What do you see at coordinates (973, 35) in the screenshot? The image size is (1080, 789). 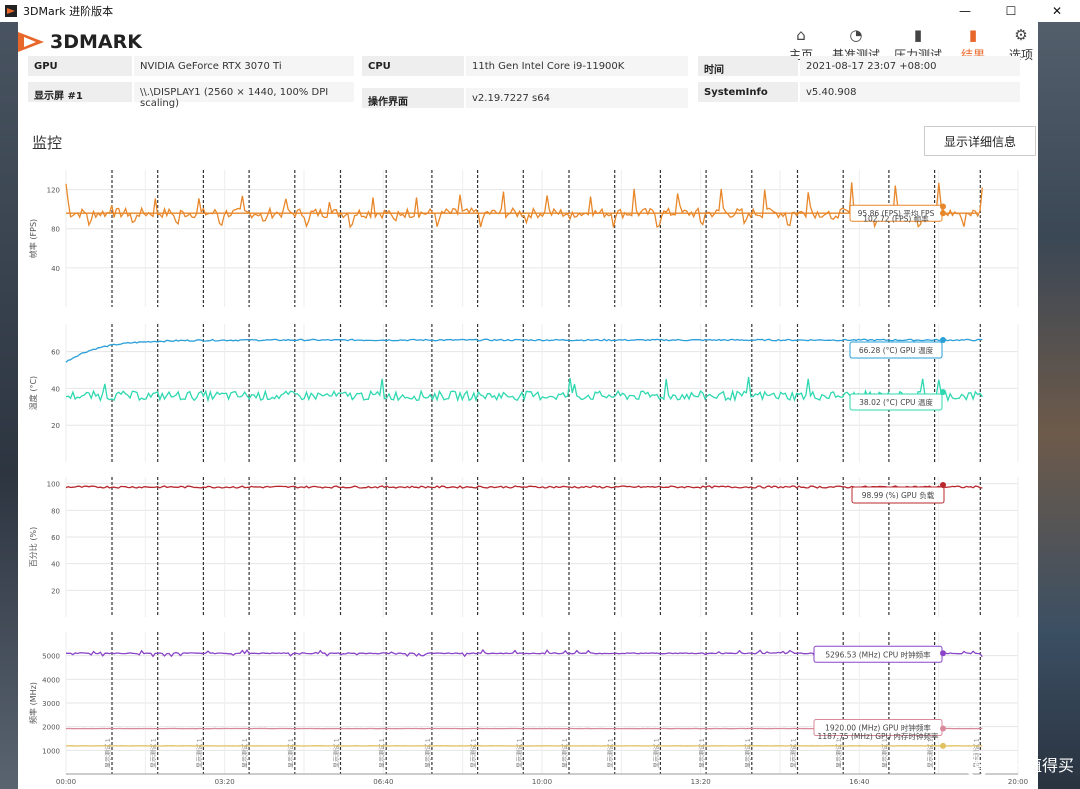 I see `results-icon: ▮` at bounding box center [973, 35].